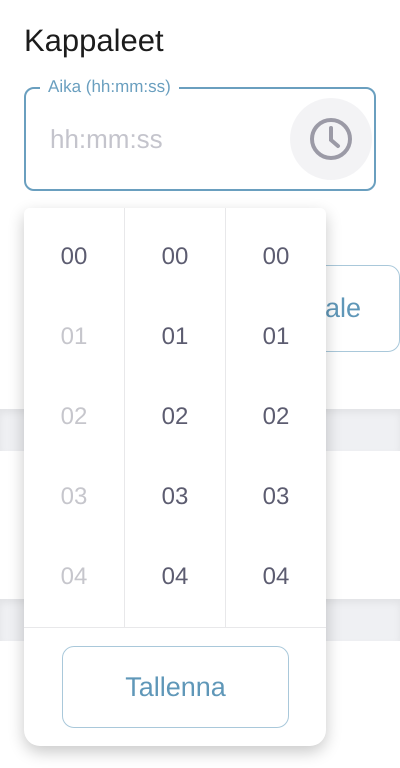 The height and width of the screenshot is (768, 400). What do you see at coordinates (94, 41) in the screenshot?
I see `page-title: Kappaleet` at bounding box center [94, 41].